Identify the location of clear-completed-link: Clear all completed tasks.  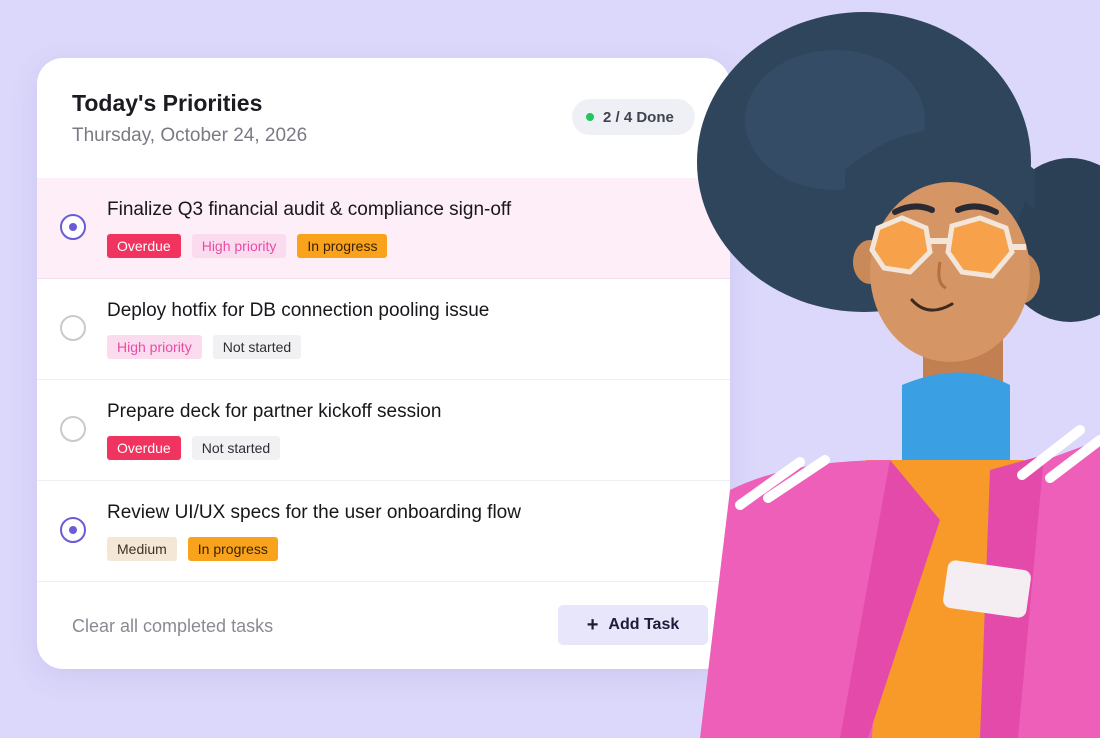
(172, 626).